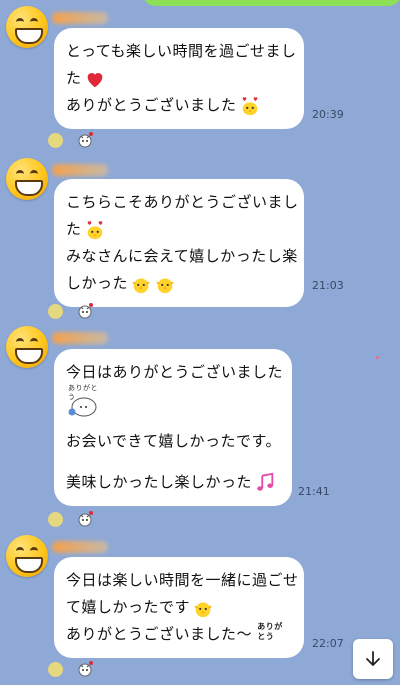  Describe the element at coordinates (181, 51) in the screenshot. I see `message-line: とっても楽しい時間を過ごせまし` at that location.